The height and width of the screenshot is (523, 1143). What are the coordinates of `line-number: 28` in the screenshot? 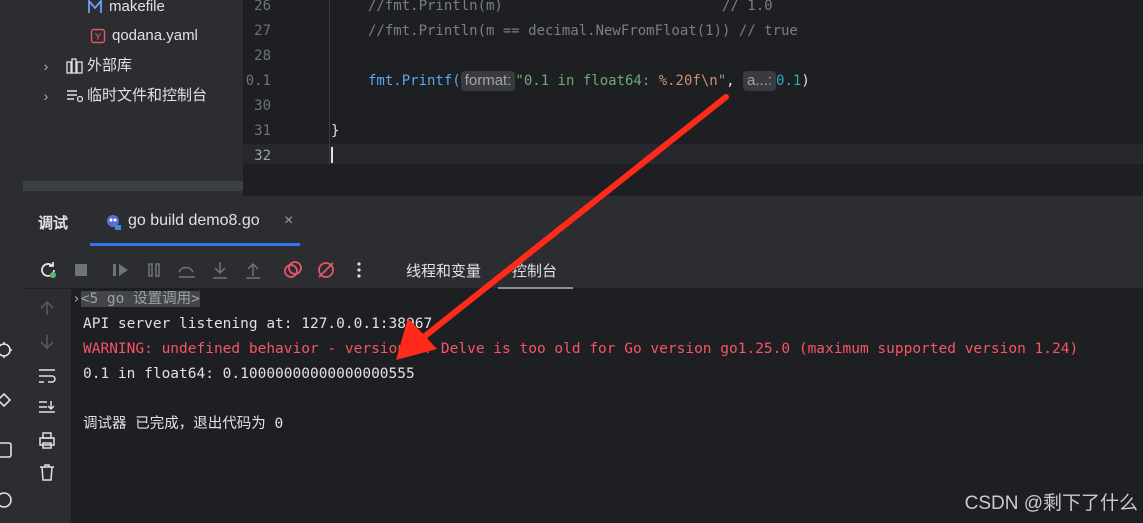 It's located at (262, 56).